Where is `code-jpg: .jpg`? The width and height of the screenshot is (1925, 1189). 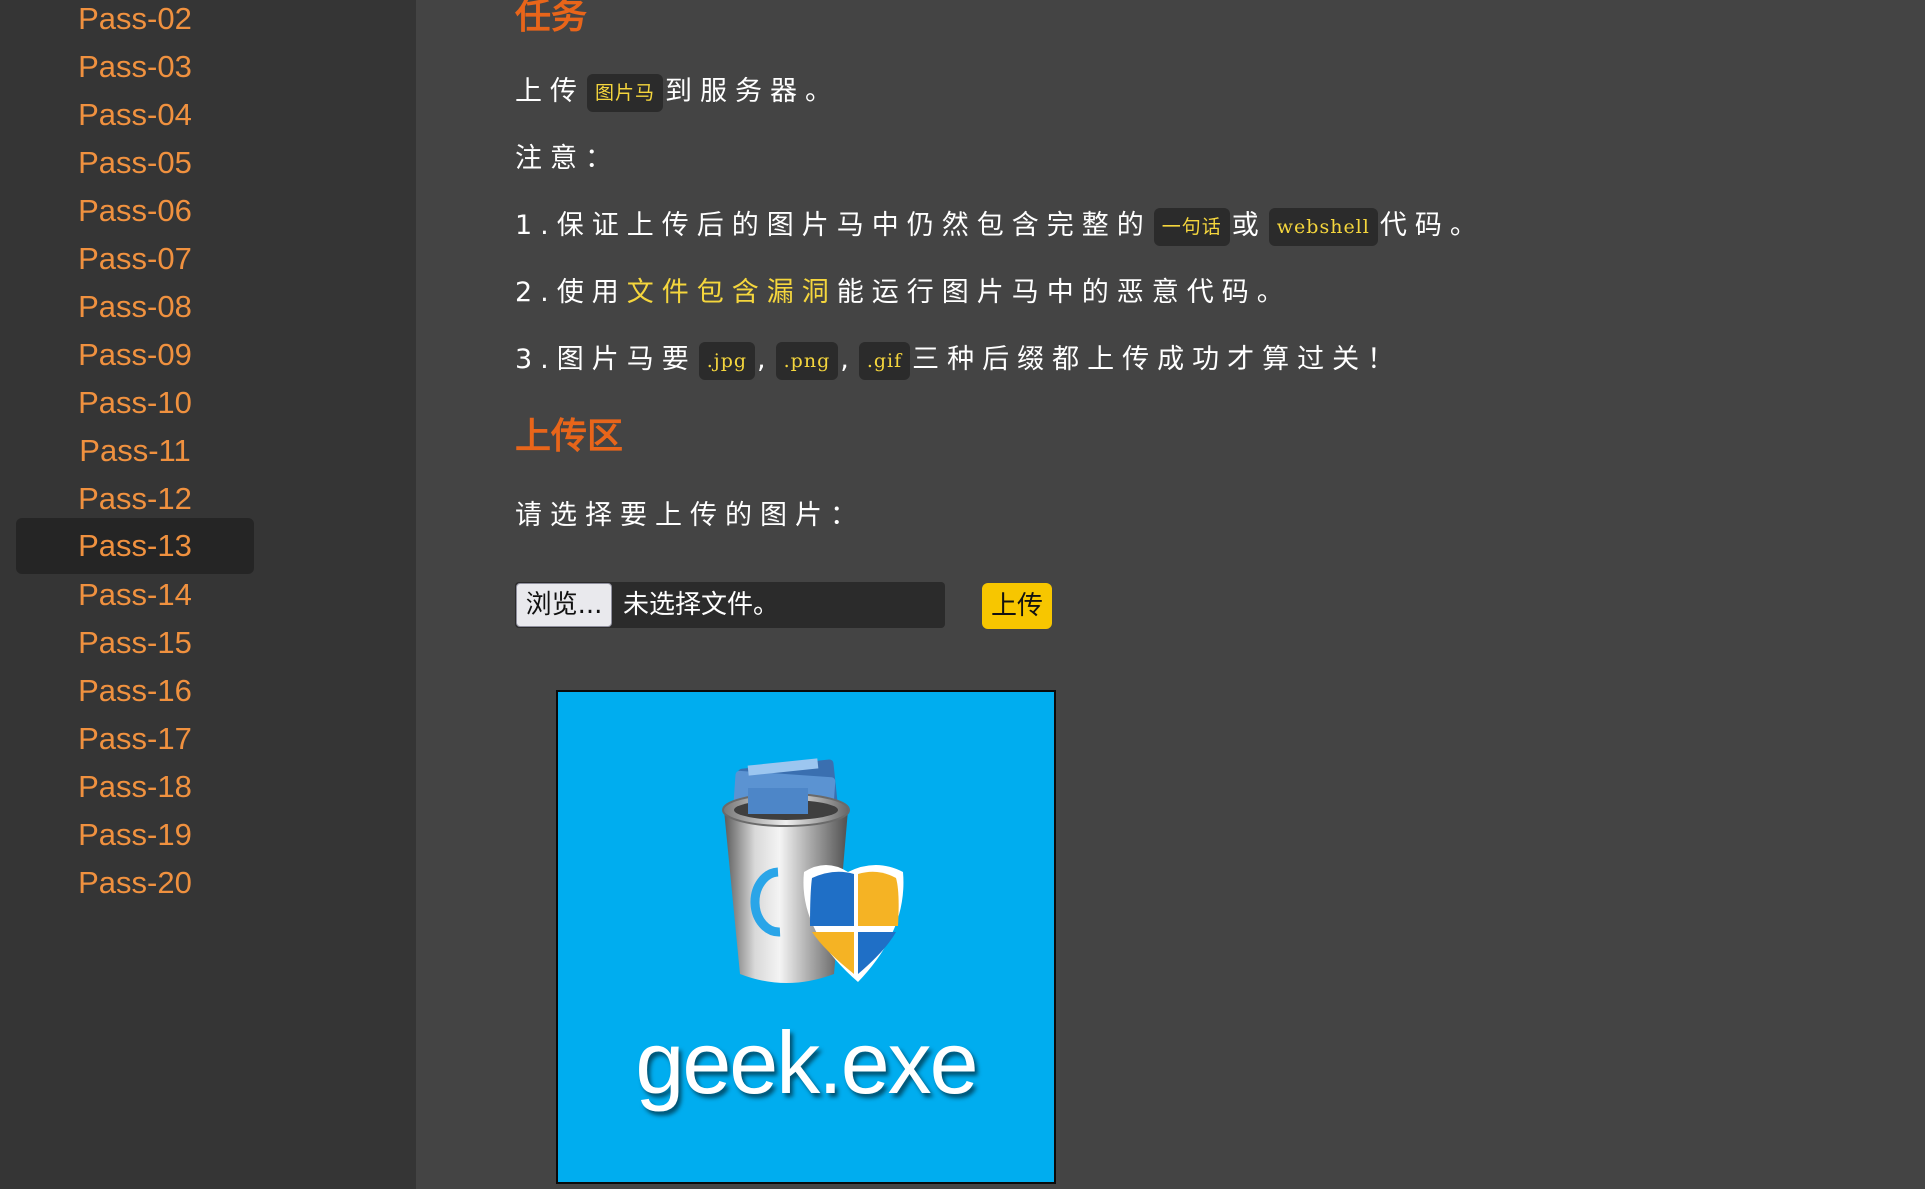
code-jpg: .jpg is located at coordinates (727, 360).